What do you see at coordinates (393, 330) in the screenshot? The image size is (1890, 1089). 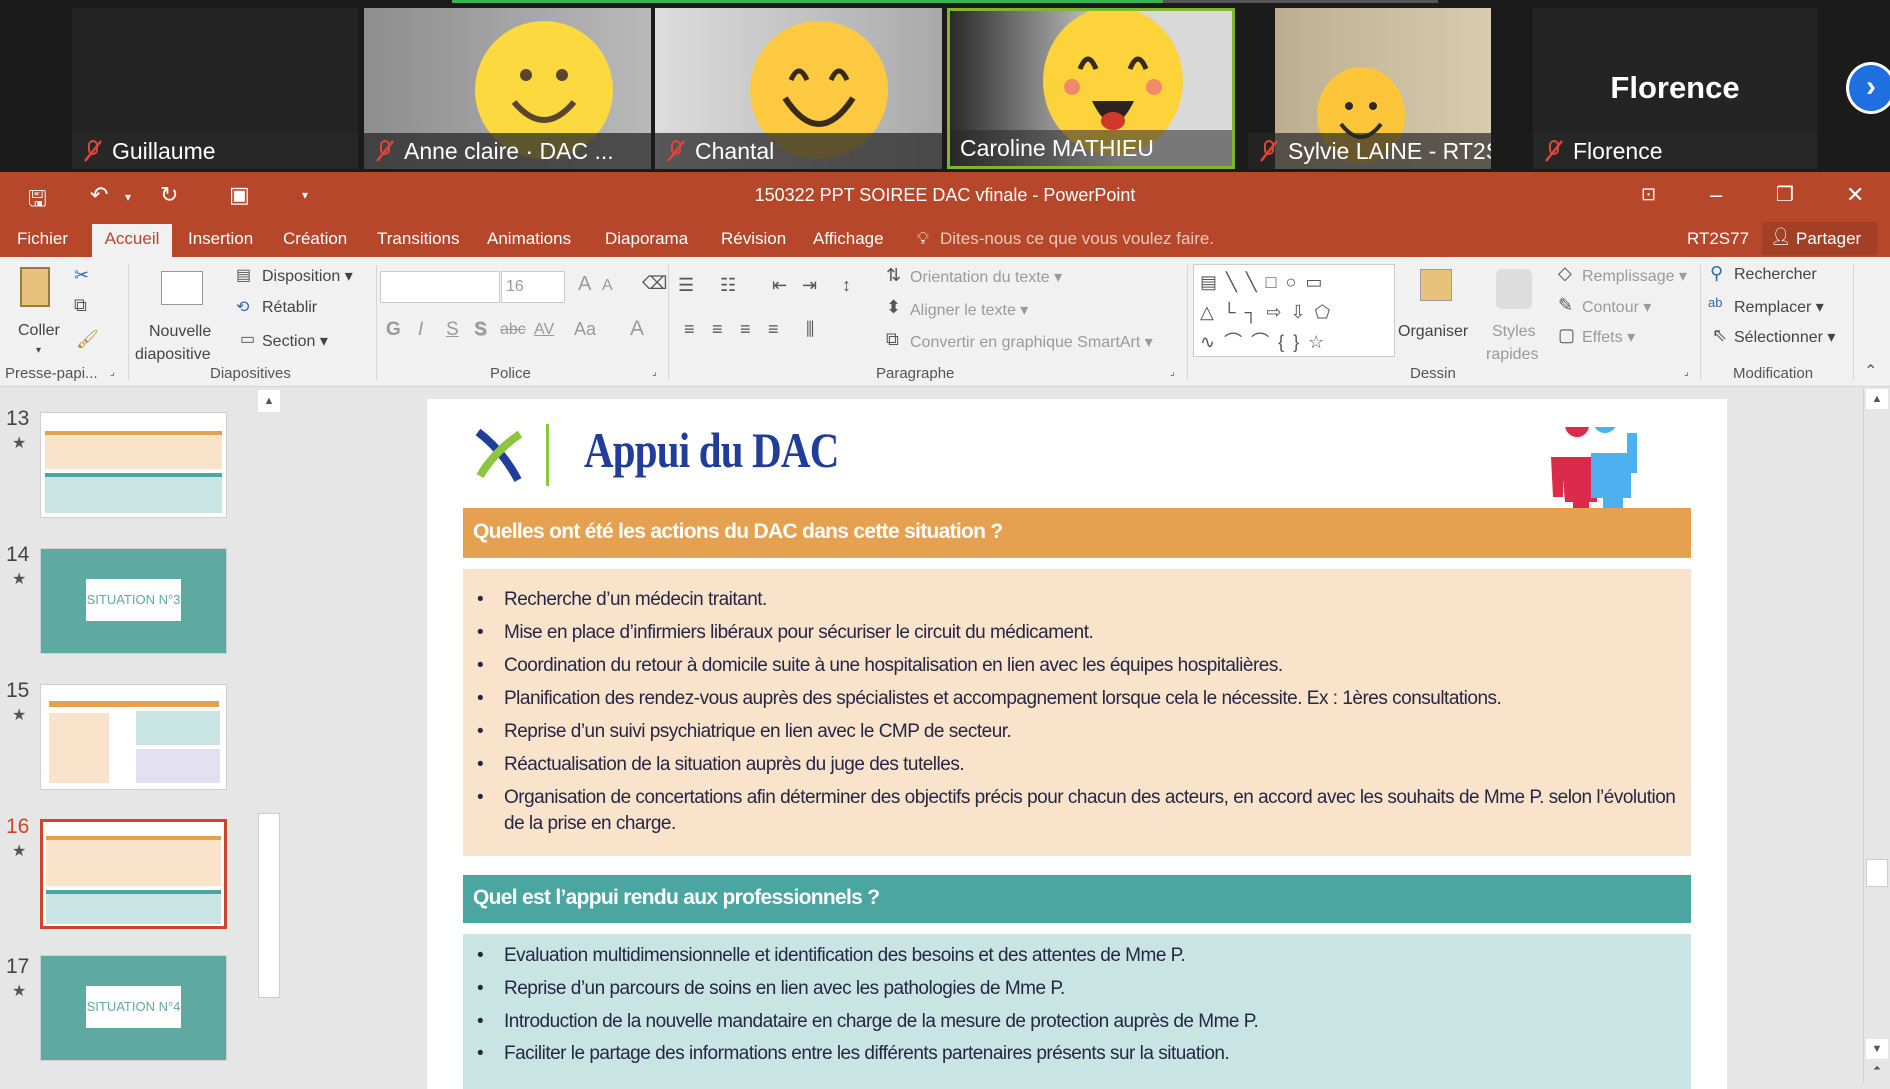 I see `bold-button: G` at bounding box center [393, 330].